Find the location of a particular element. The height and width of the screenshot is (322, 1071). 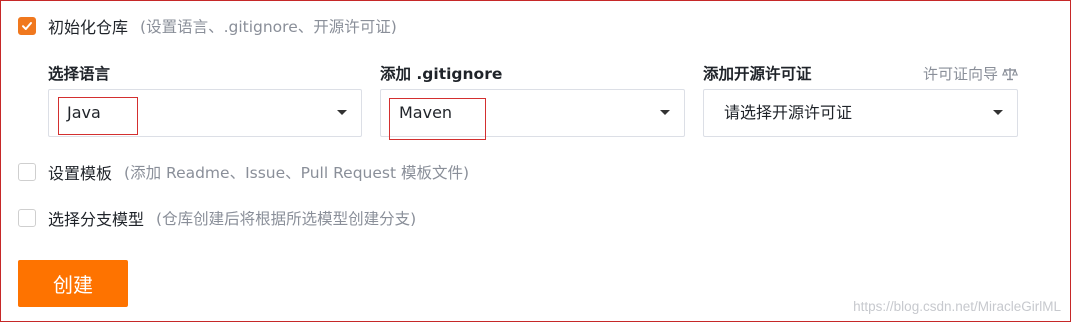

init-repo-label: 初始化仓库 is located at coordinates (88, 27).